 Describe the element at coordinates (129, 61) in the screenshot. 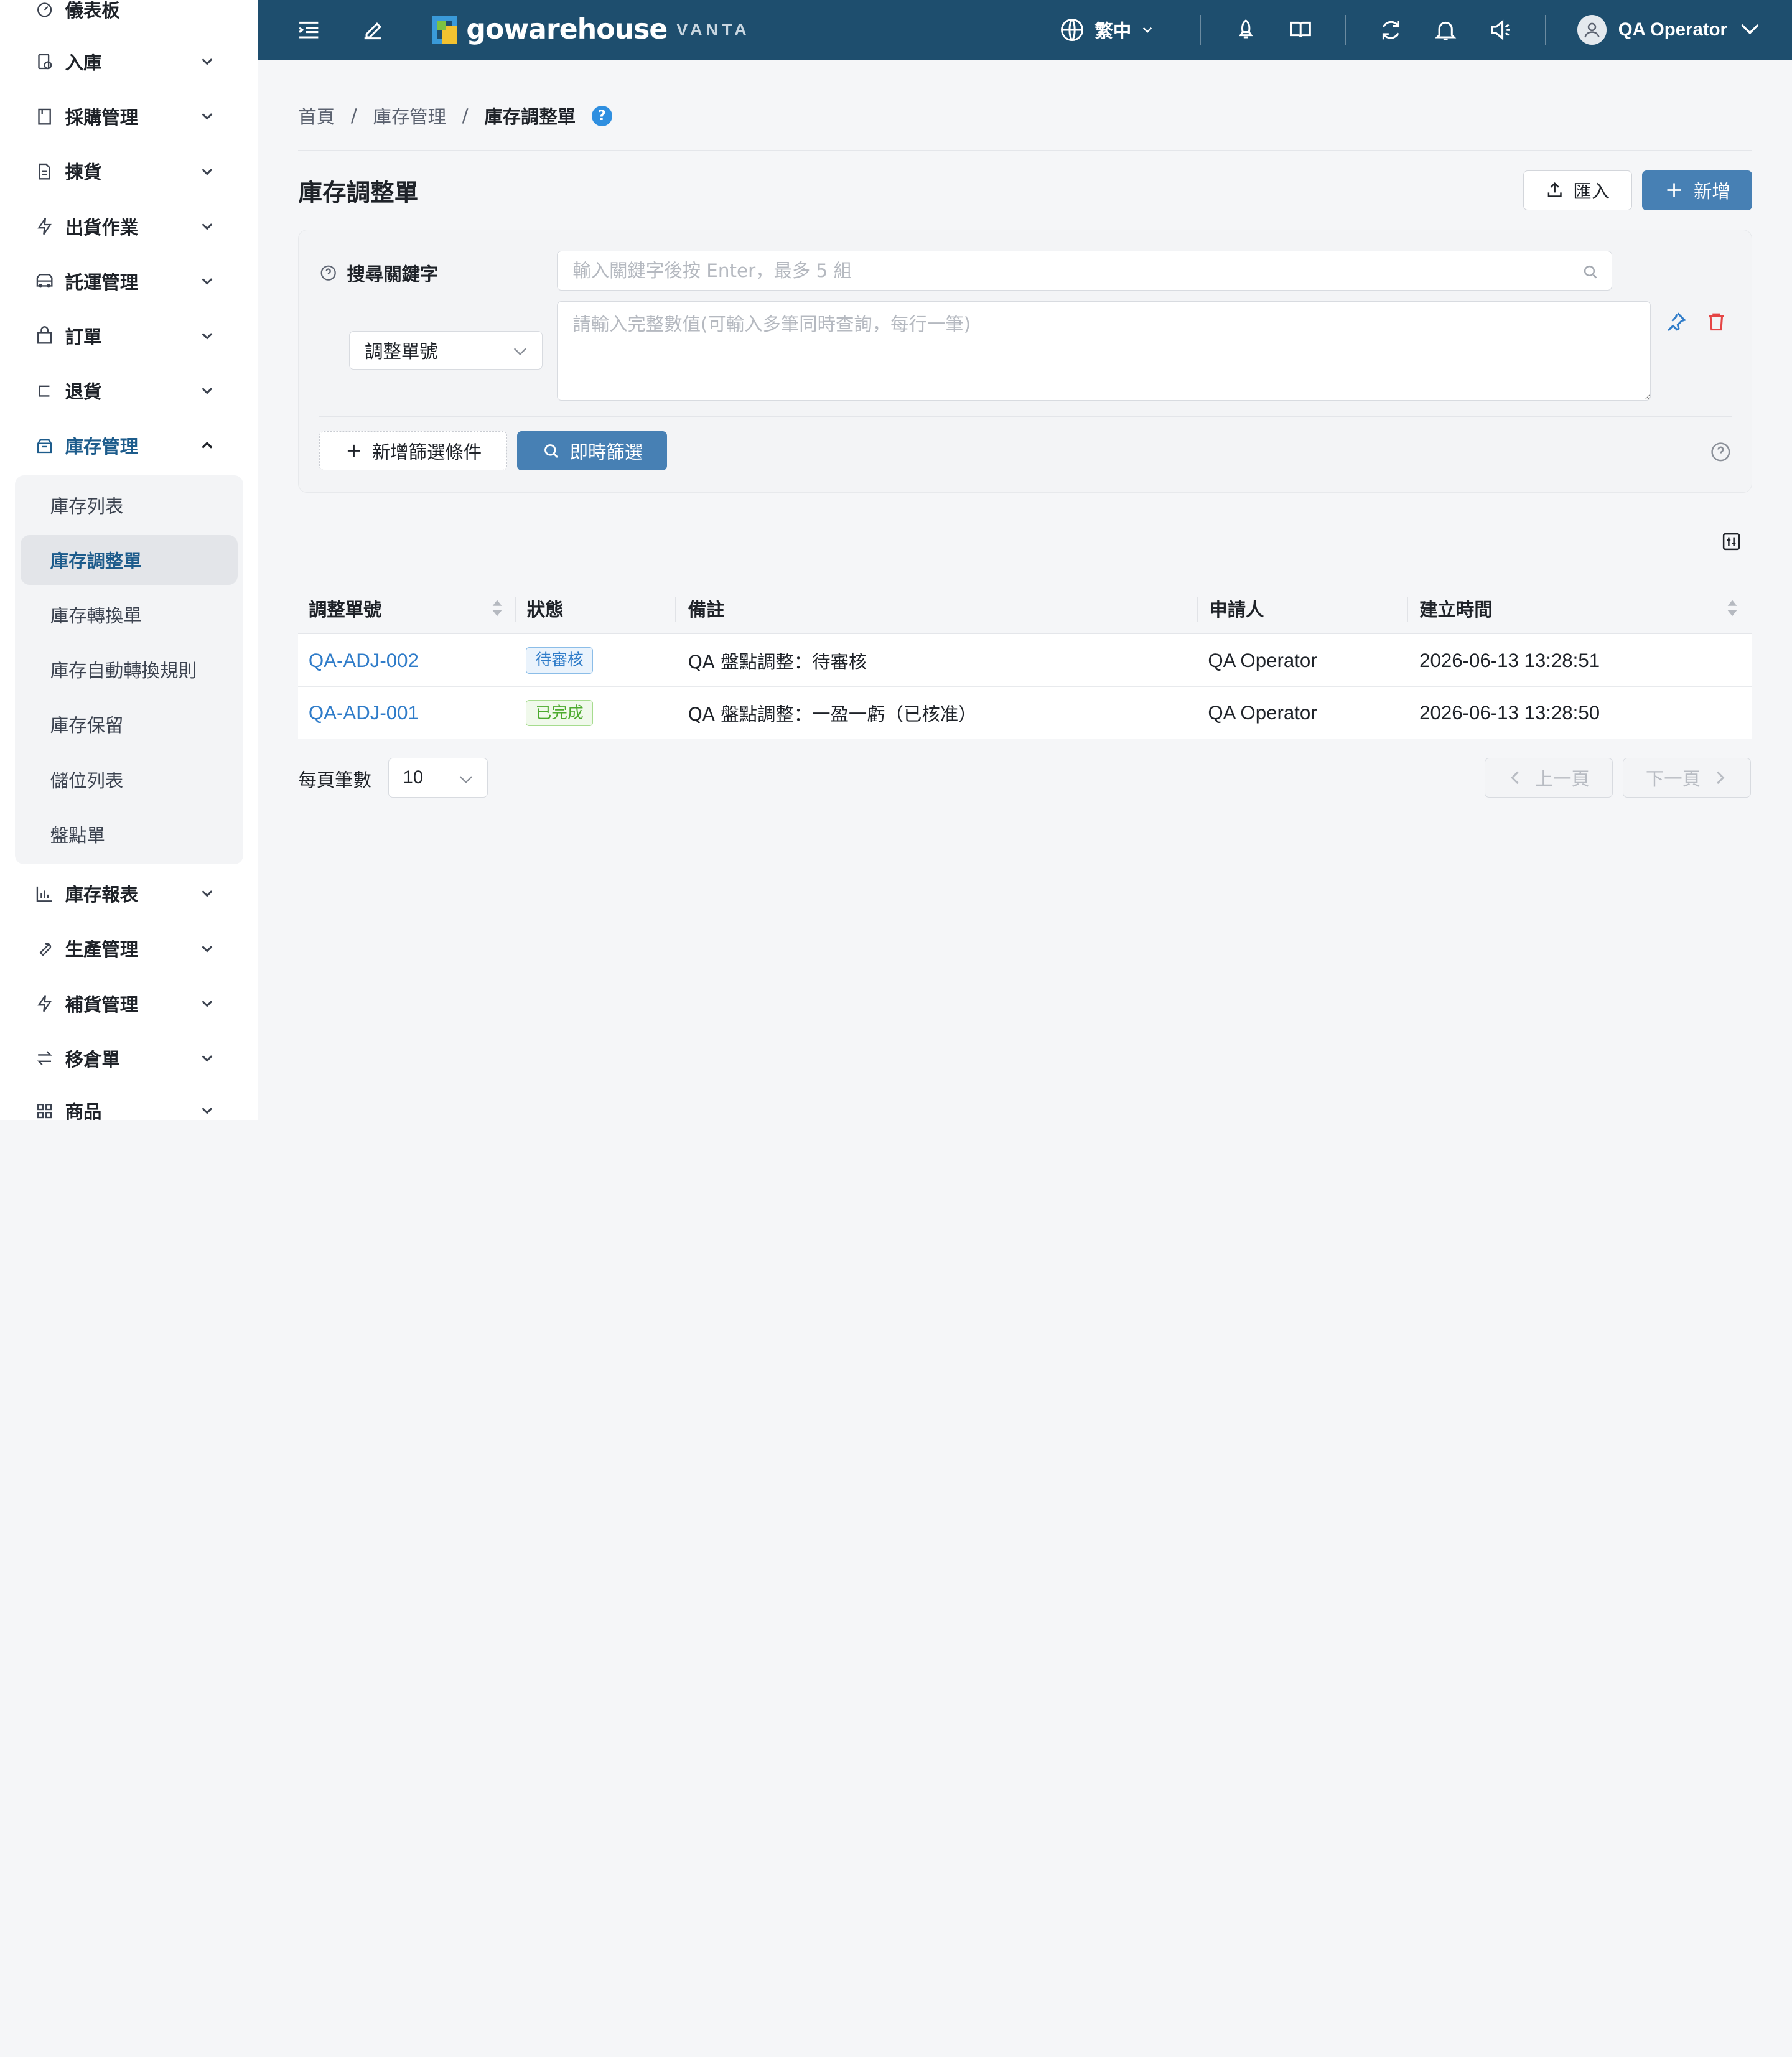

I see `sidebar-item-inbound: 入庫` at that location.